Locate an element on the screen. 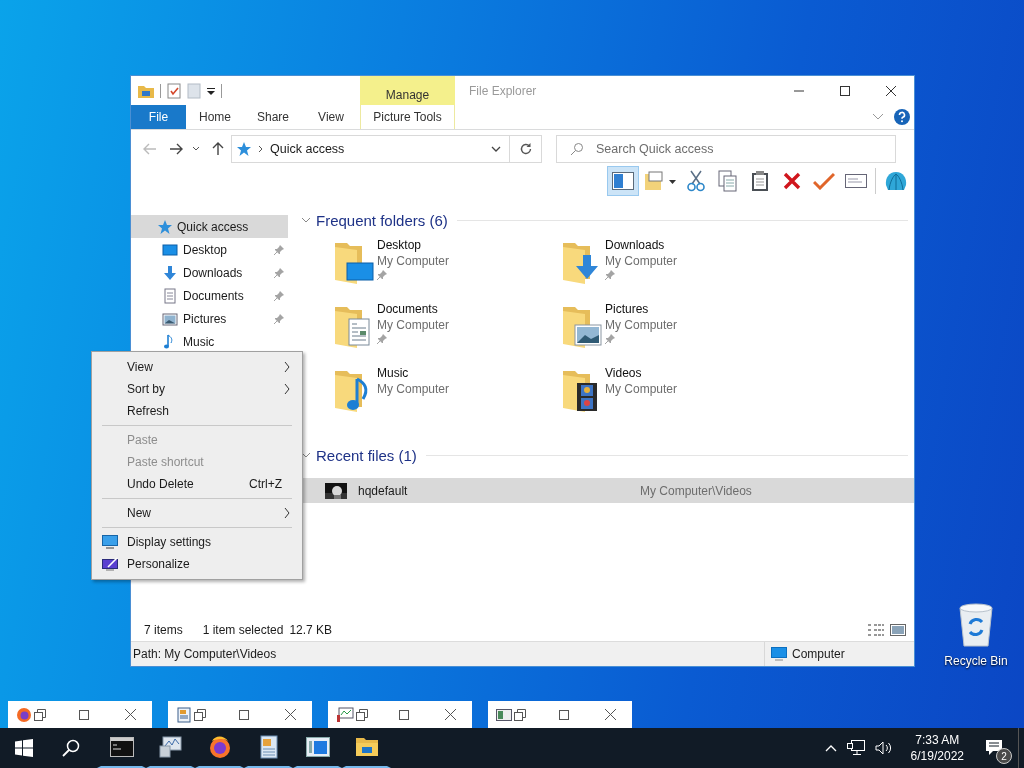 Image resolution: width=1024 pixels, height=768 pixels. collapse-chevron-icon is located at coordinates (306, 220).